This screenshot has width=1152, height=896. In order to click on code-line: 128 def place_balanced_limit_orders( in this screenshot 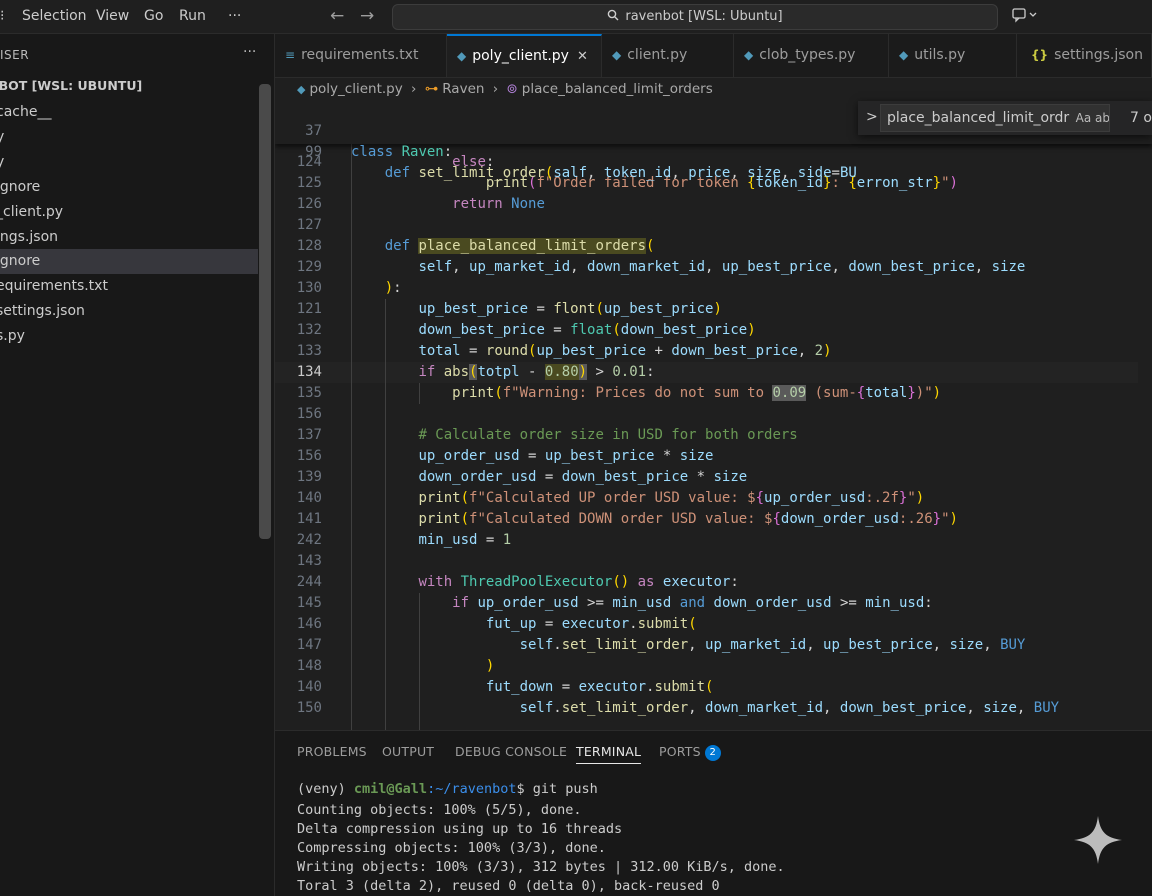, I will do `click(475, 246)`.